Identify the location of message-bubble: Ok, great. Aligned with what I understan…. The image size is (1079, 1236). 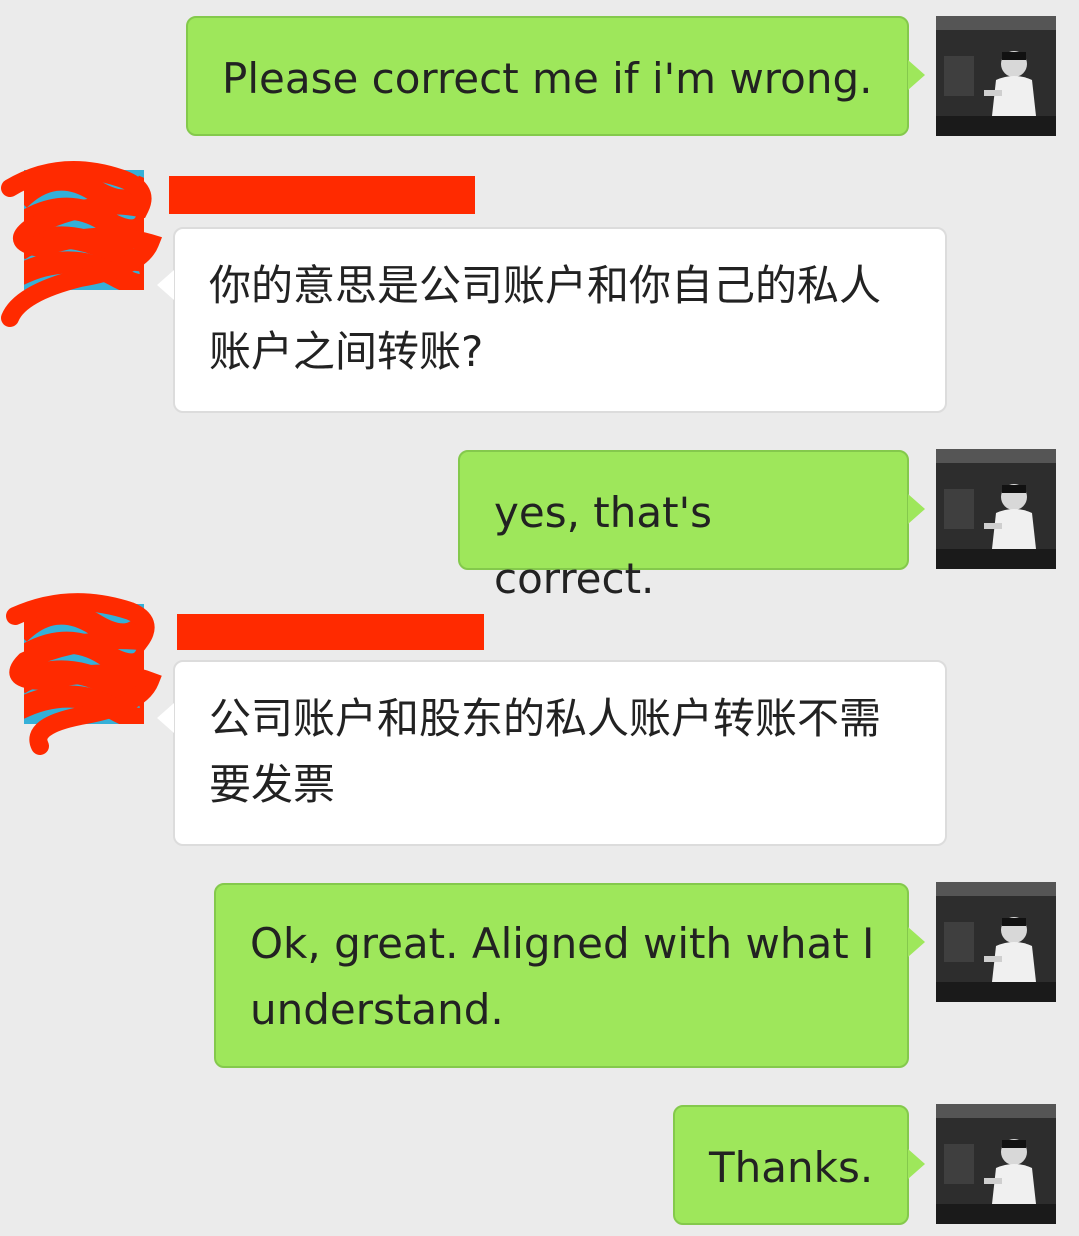
(561, 975).